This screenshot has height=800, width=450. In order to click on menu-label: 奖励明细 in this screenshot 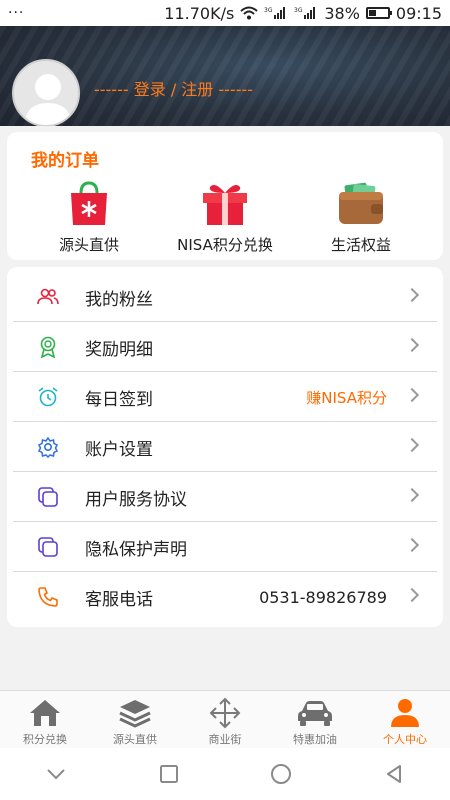, I will do `click(119, 349)`.